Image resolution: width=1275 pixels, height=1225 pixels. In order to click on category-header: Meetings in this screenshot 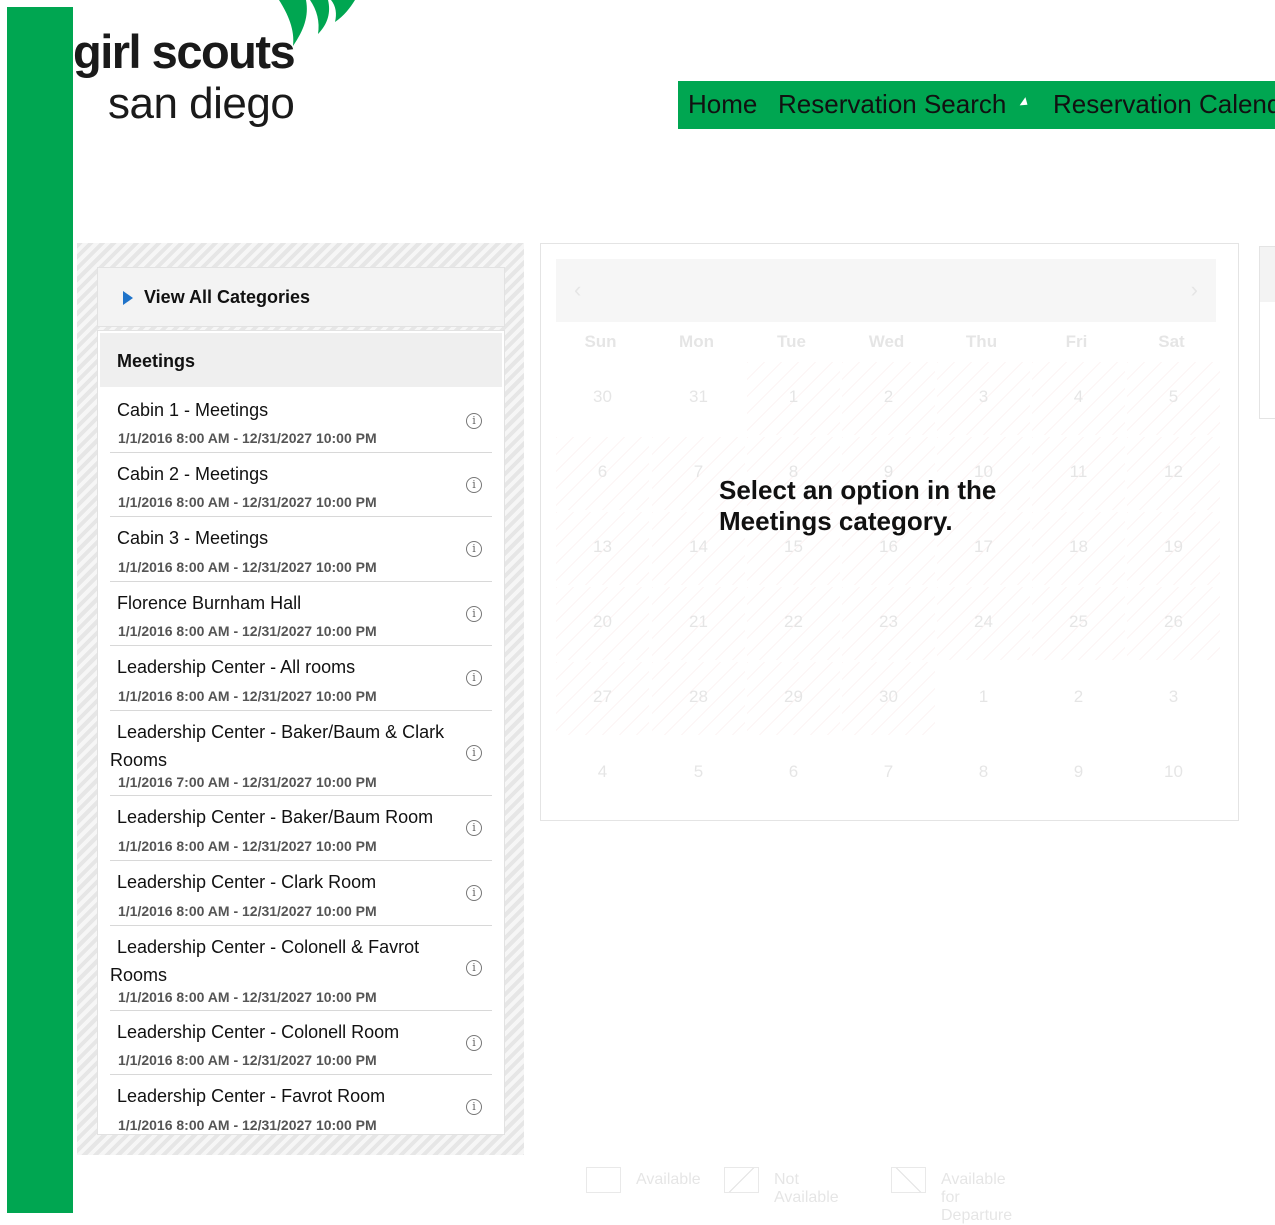, I will do `click(301, 360)`.